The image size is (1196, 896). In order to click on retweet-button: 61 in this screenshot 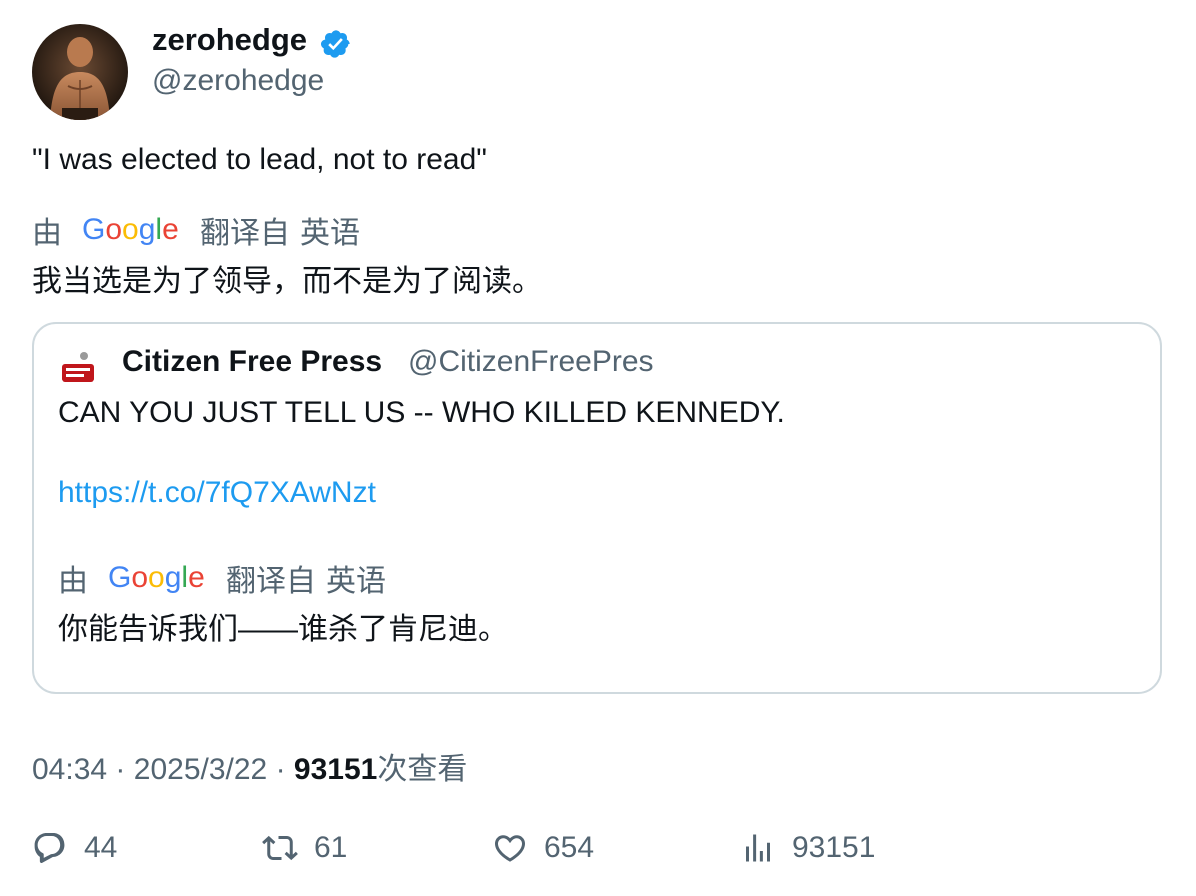, I will do `click(304, 848)`.